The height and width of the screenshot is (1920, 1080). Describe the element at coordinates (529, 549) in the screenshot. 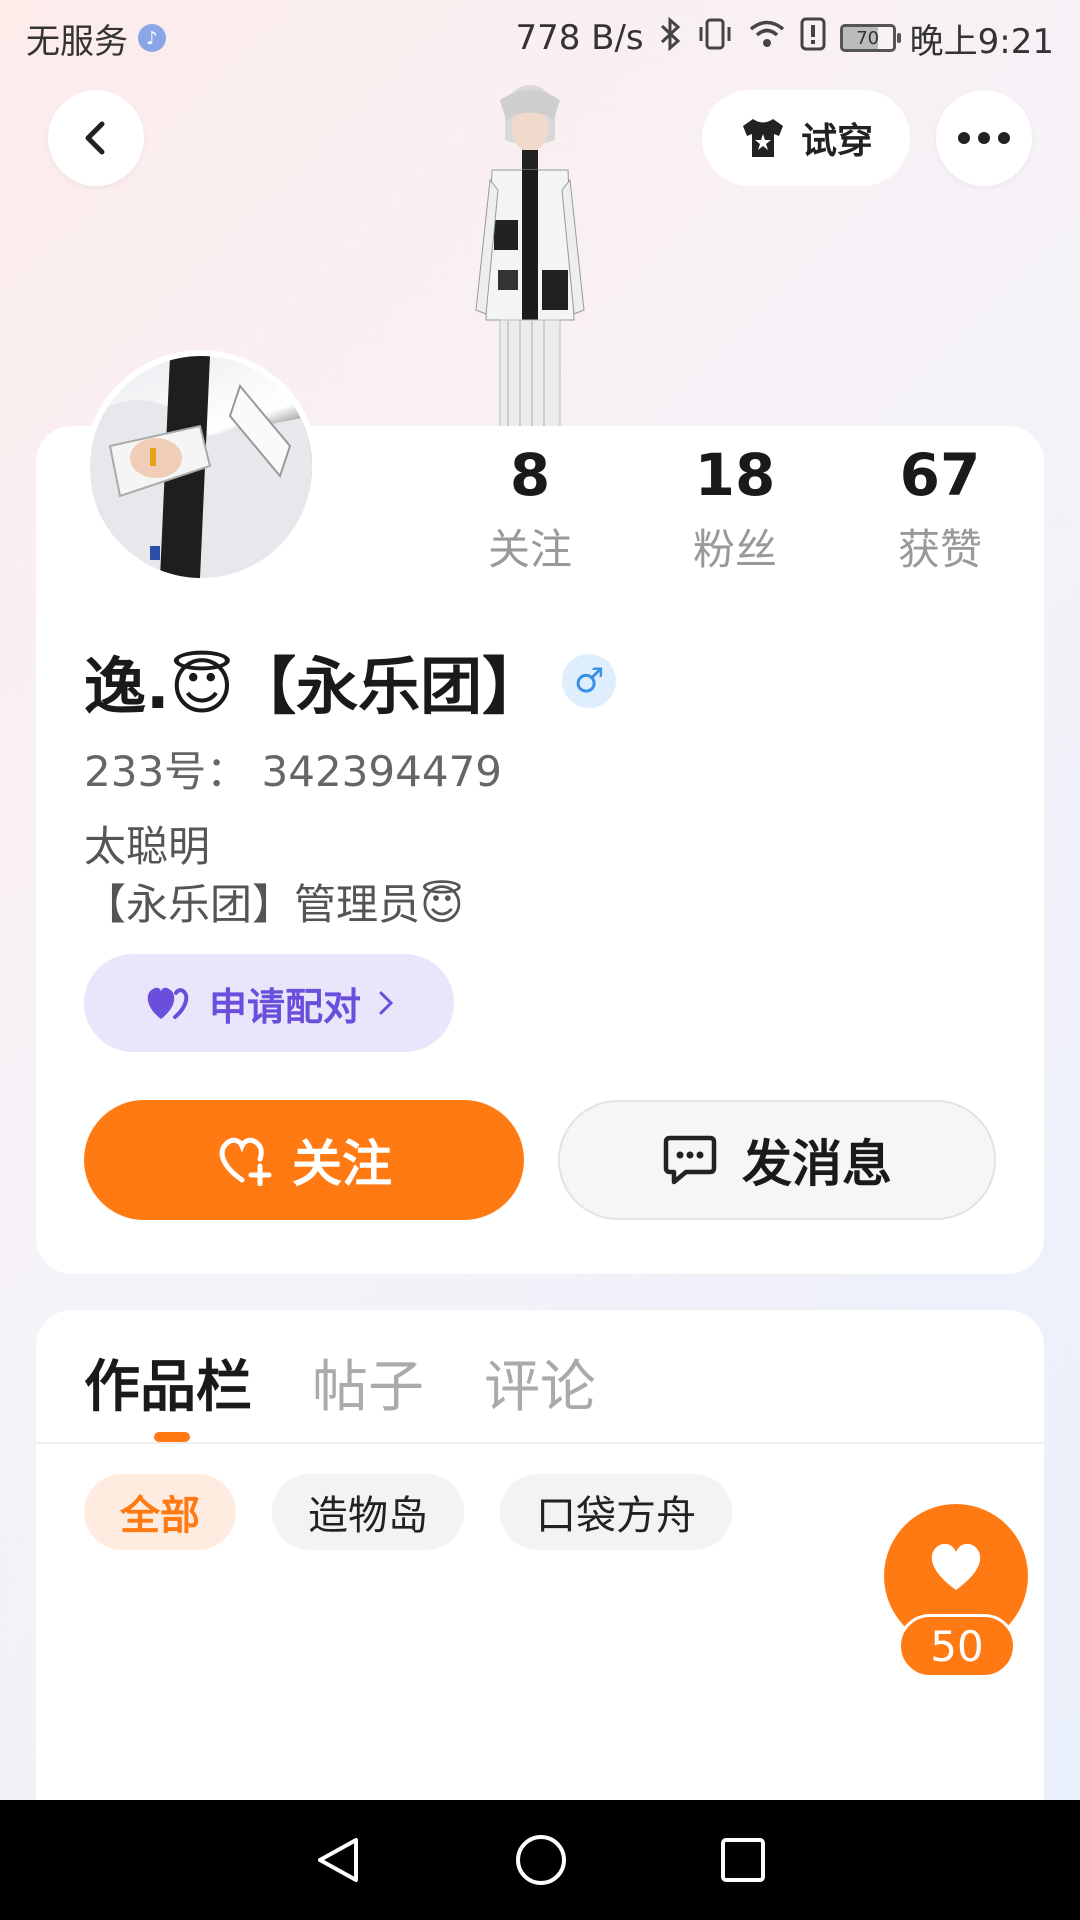

I see `stat-label: 关注` at that location.